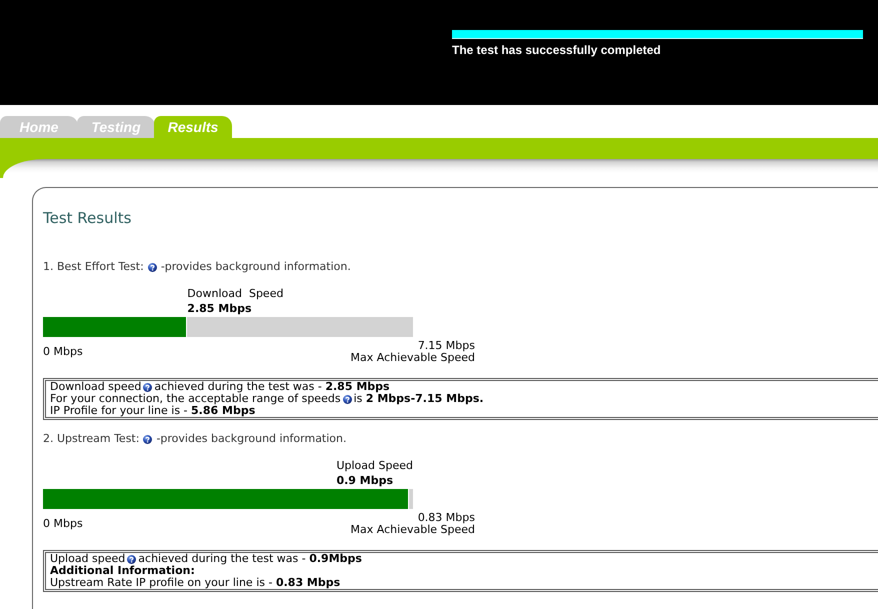 The image size is (878, 609). Describe the element at coordinates (272, 387) in the screenshot. I see `summary-text: achieved during the test was - 2.85 Mbps` at that location.